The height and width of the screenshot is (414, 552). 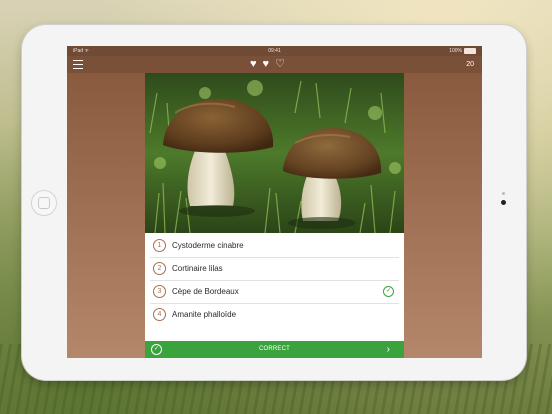 What do you see at coordinates (106, 215) in the screenshot?
I see `side-panel-left` at bounding box center [106, 215].